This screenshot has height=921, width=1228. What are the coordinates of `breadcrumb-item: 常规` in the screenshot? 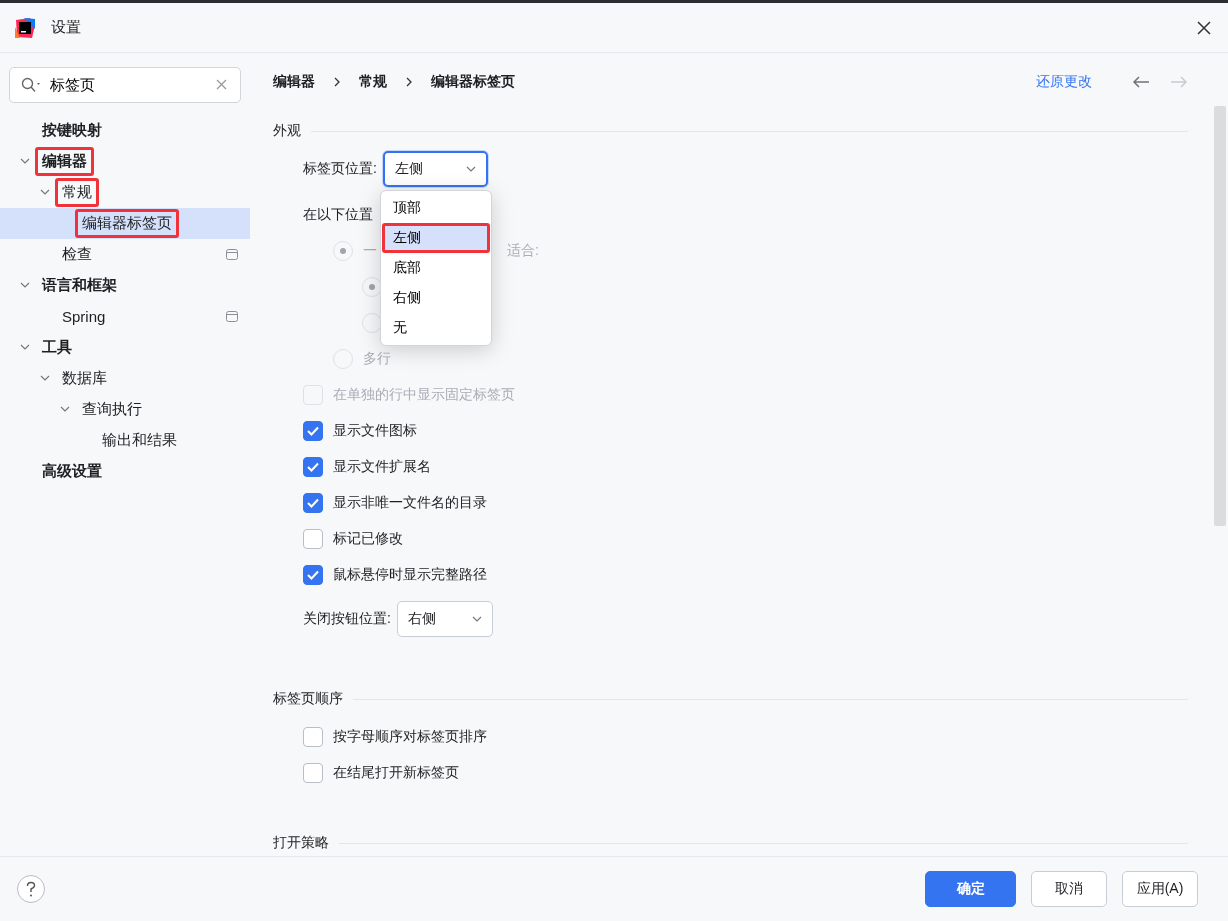 It's located at (373, 82).